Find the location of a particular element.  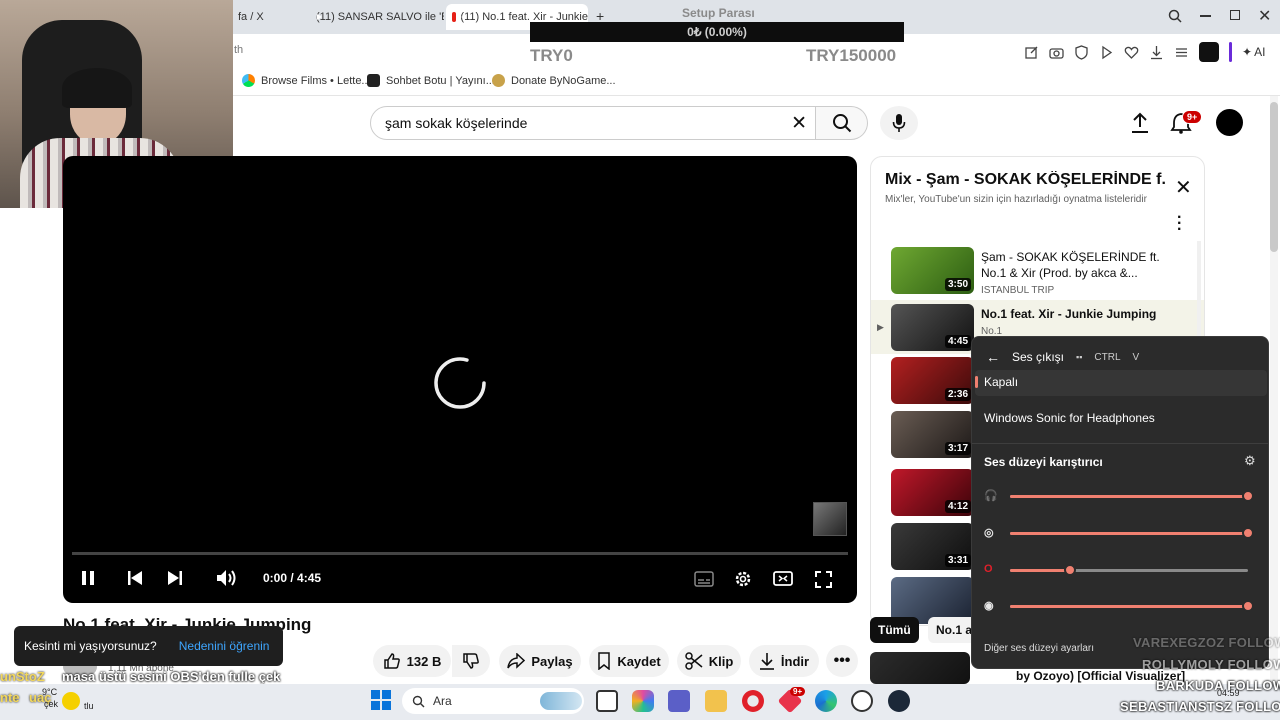

obs-icon is located at coordinates (862, 701).